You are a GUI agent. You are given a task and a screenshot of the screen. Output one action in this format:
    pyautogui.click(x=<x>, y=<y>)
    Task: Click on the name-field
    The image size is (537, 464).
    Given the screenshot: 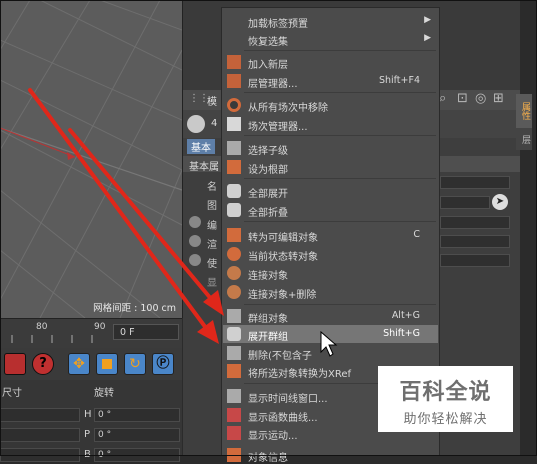 What is the action you would take?
    pyautogui.click(x=475, y=182)
    